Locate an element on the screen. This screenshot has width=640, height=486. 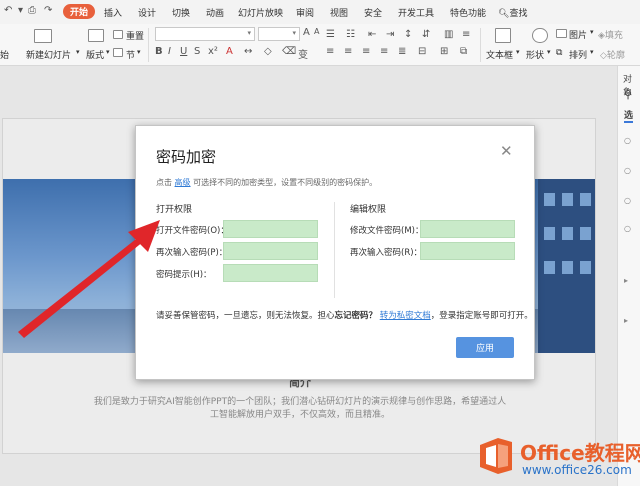
dropdown-icon: ▾ is located at coordinates (20, 10).